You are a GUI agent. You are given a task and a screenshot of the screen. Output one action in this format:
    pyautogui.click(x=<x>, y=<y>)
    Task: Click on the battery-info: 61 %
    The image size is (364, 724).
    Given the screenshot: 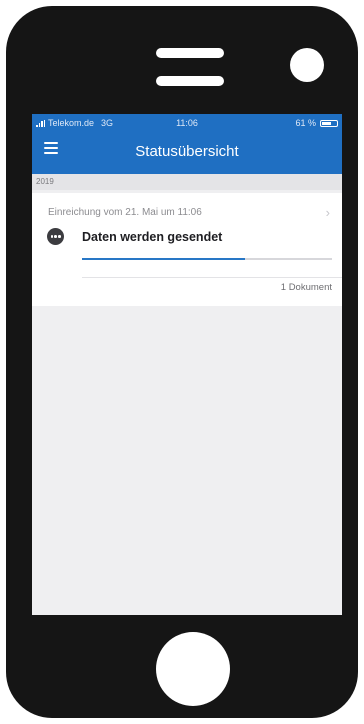 What is the action you would take?
    pyautogui.click(x=316, y=123)
    